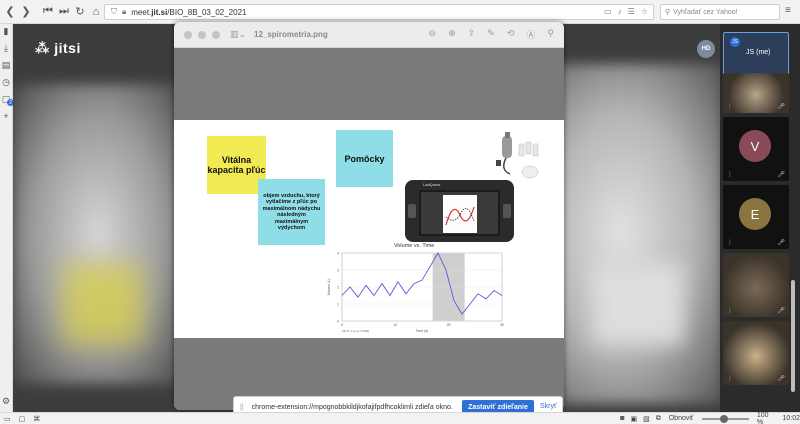  What do you see at coordinates (622, 418) in the screenshot?
I see `screenshot-icon: ◙` at bounding box center [622, 418].